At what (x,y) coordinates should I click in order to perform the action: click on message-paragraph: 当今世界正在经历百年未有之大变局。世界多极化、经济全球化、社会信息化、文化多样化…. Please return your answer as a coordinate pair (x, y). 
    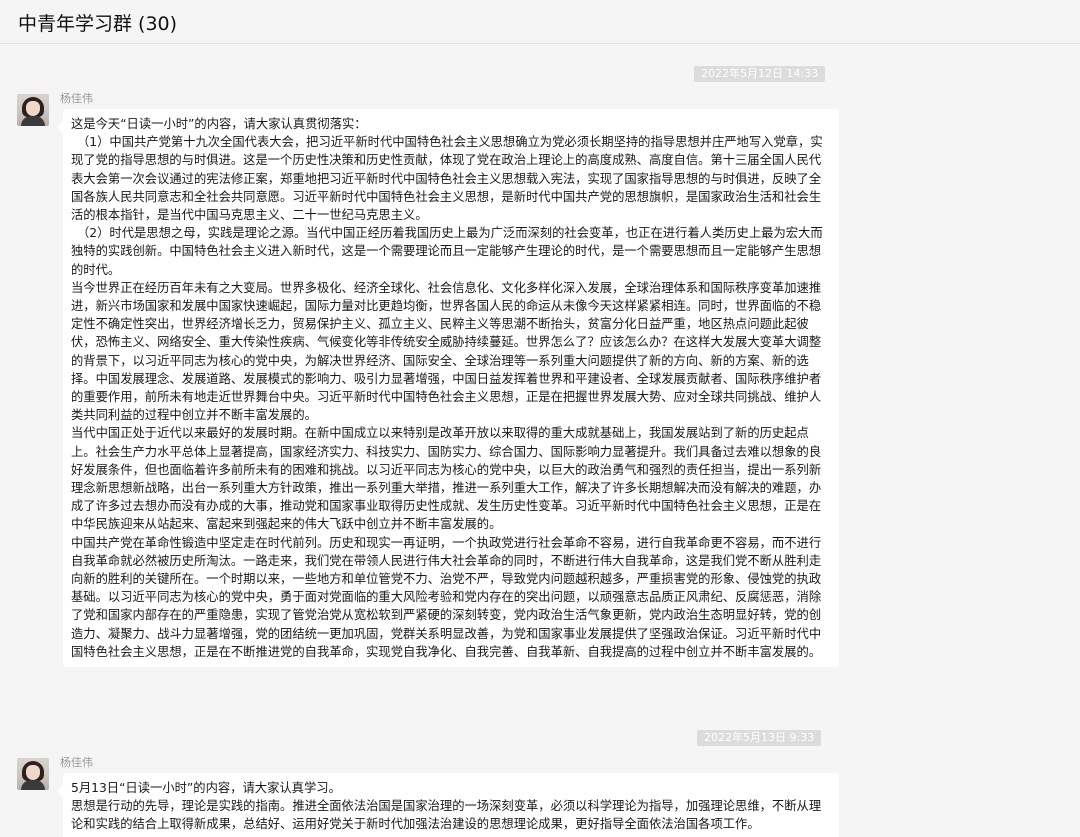
    Looking at the image, I should click on (446, 351).